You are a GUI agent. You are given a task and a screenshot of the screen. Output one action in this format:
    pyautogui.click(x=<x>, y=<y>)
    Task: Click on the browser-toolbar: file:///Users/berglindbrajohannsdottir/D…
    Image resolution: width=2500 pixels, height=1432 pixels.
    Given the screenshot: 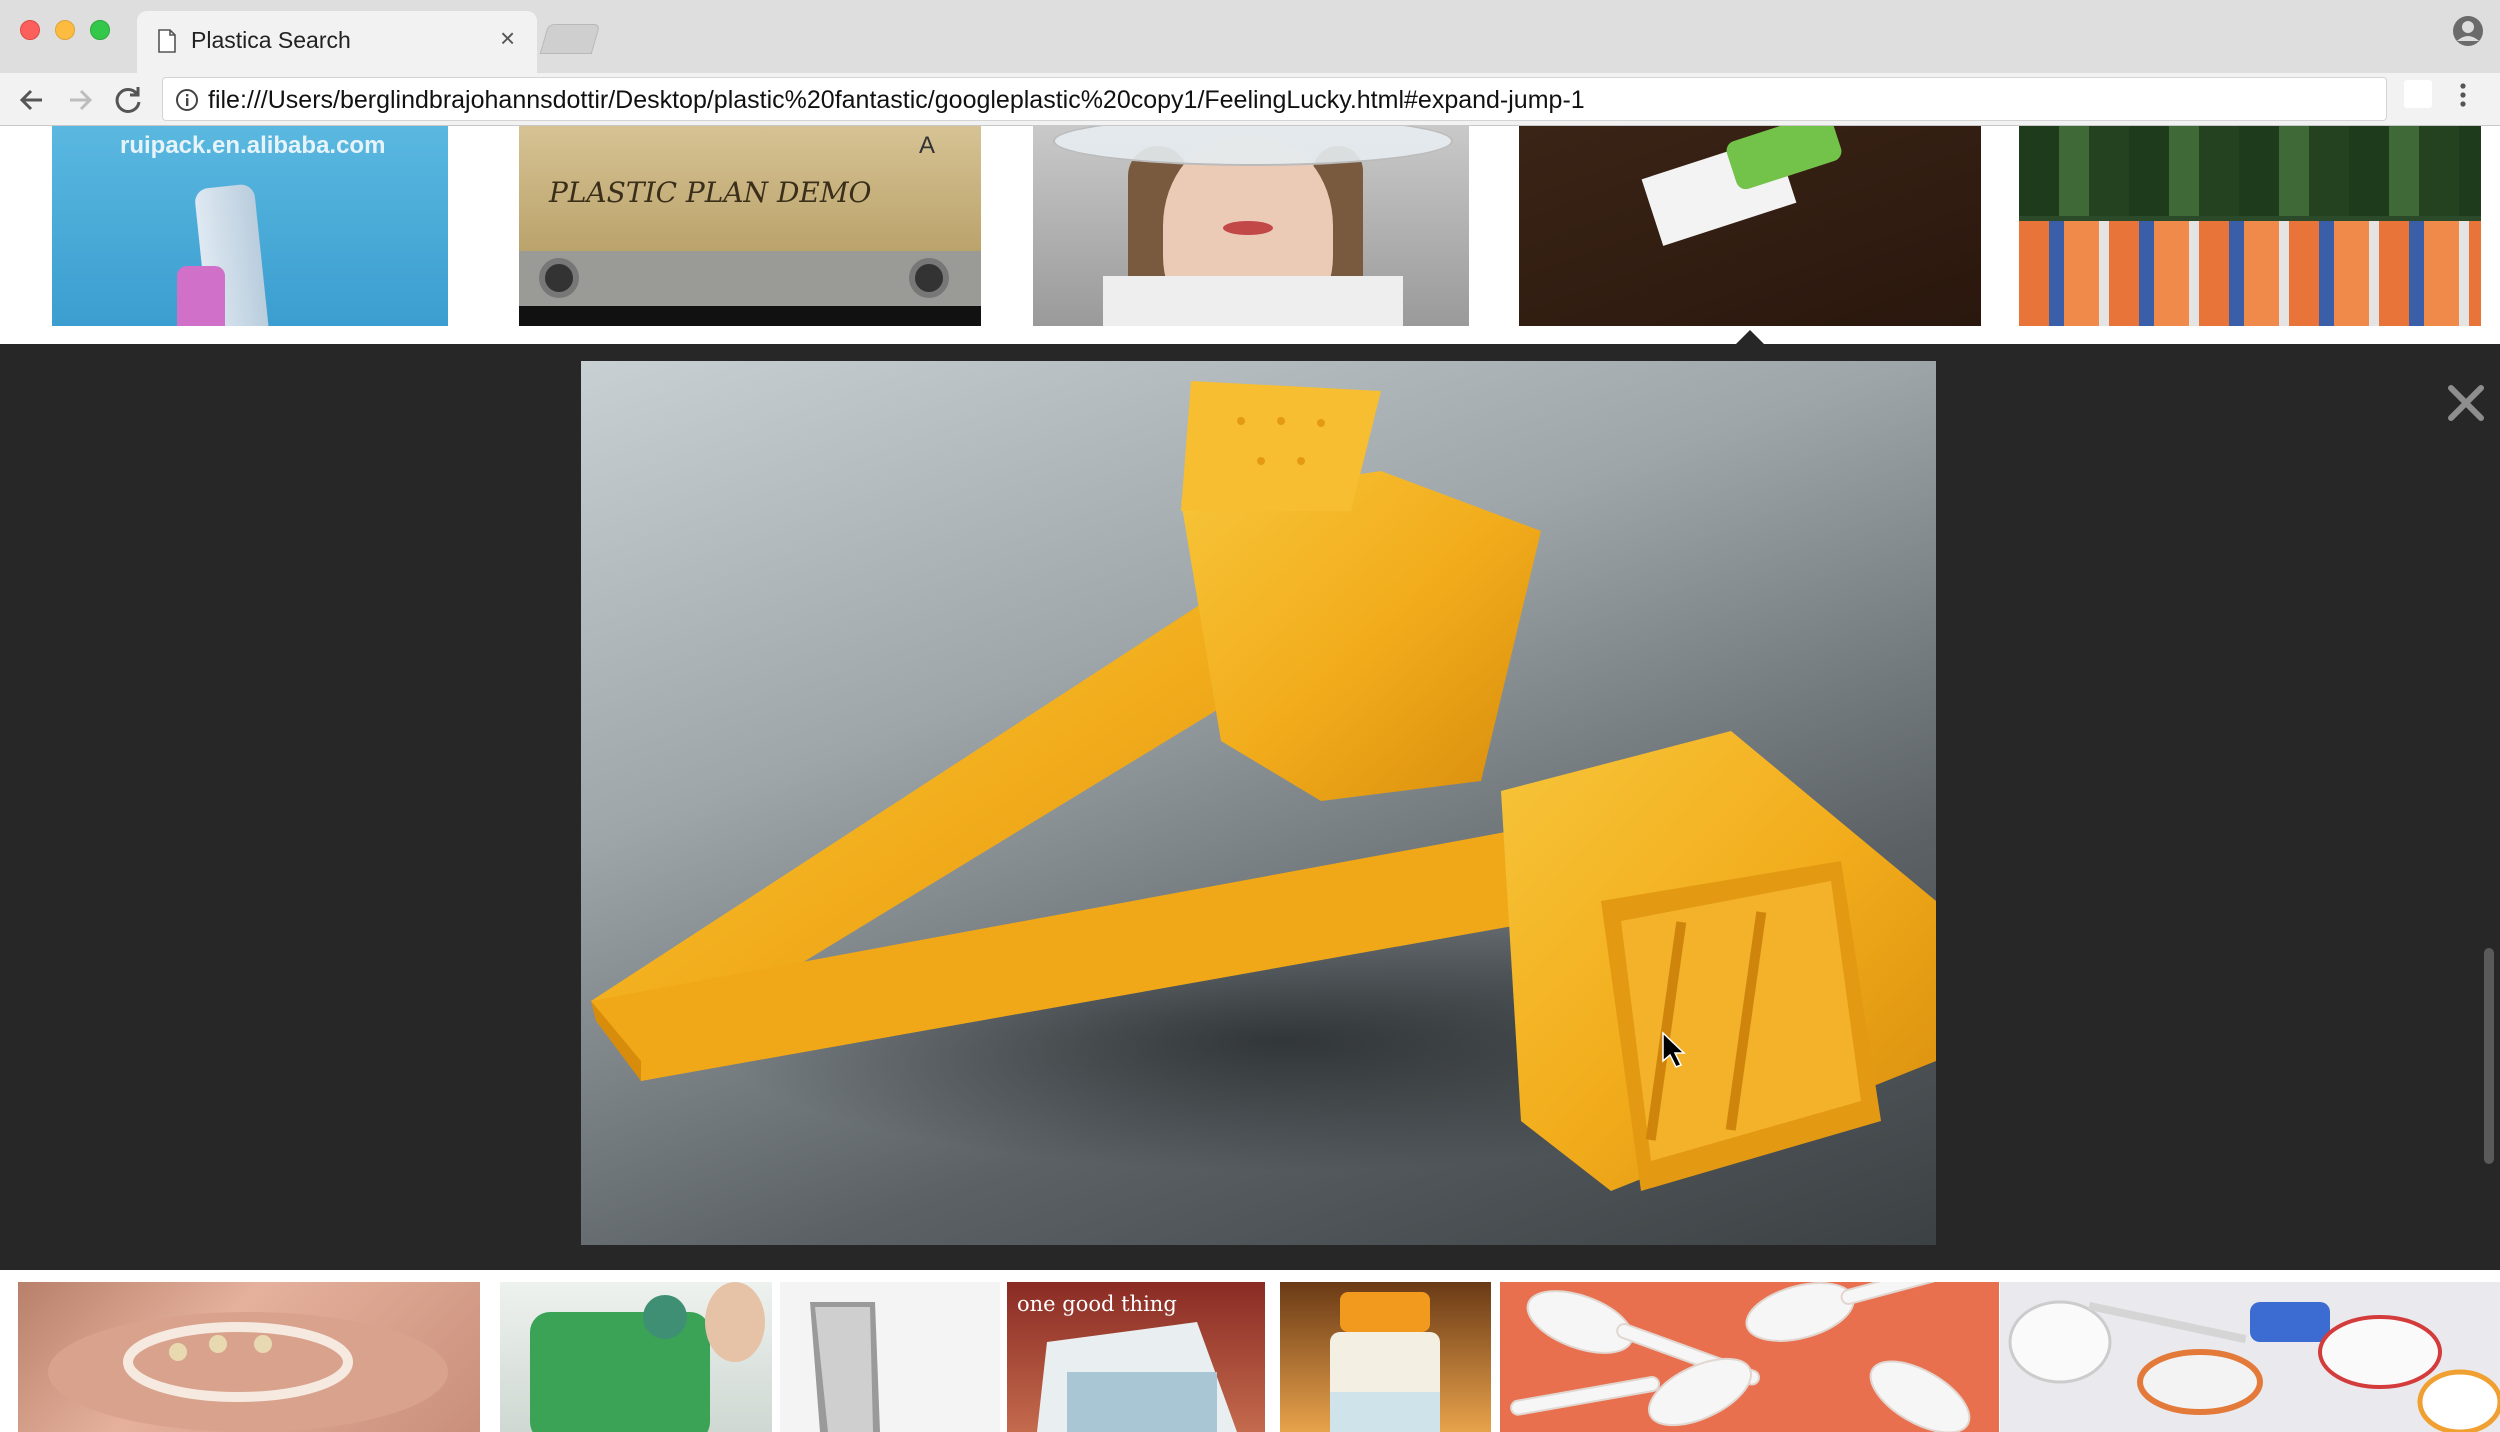 What is the action you would take?
    pyautogui.click(x=1250, y=99)
    